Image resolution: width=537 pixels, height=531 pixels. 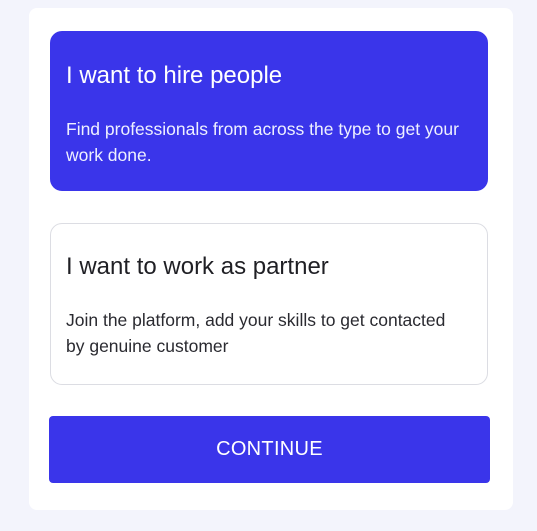 I want to click on hire-people-option-title: I want to hire people, so click(x=174, y=75).